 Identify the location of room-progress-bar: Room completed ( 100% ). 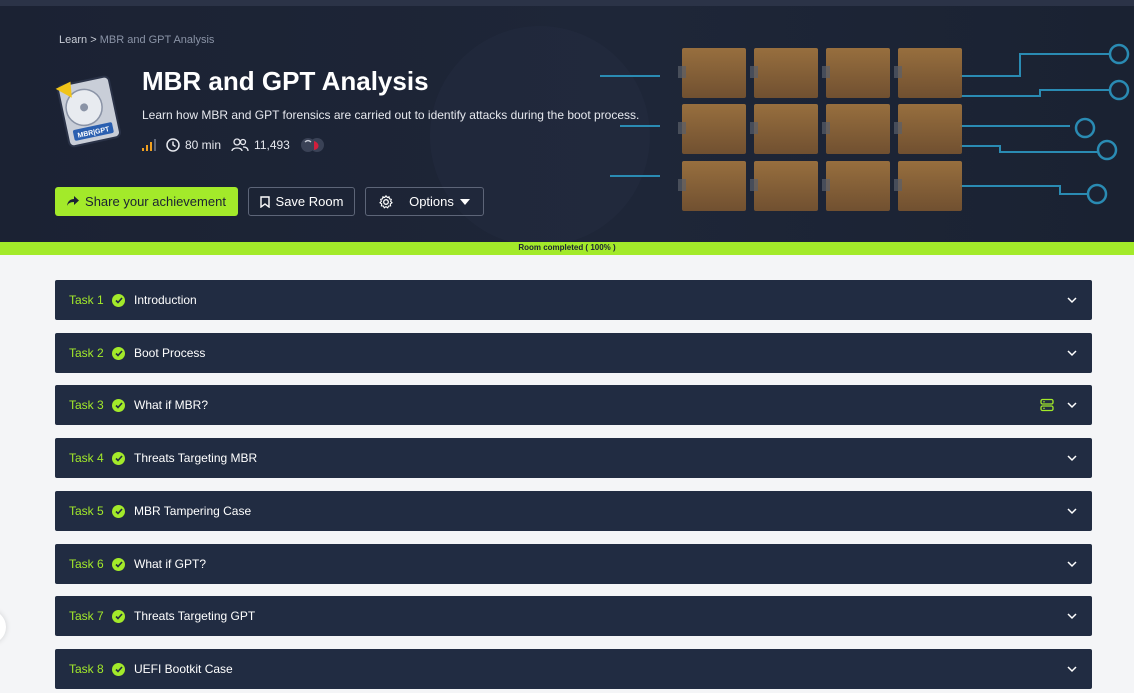
(567, 248).